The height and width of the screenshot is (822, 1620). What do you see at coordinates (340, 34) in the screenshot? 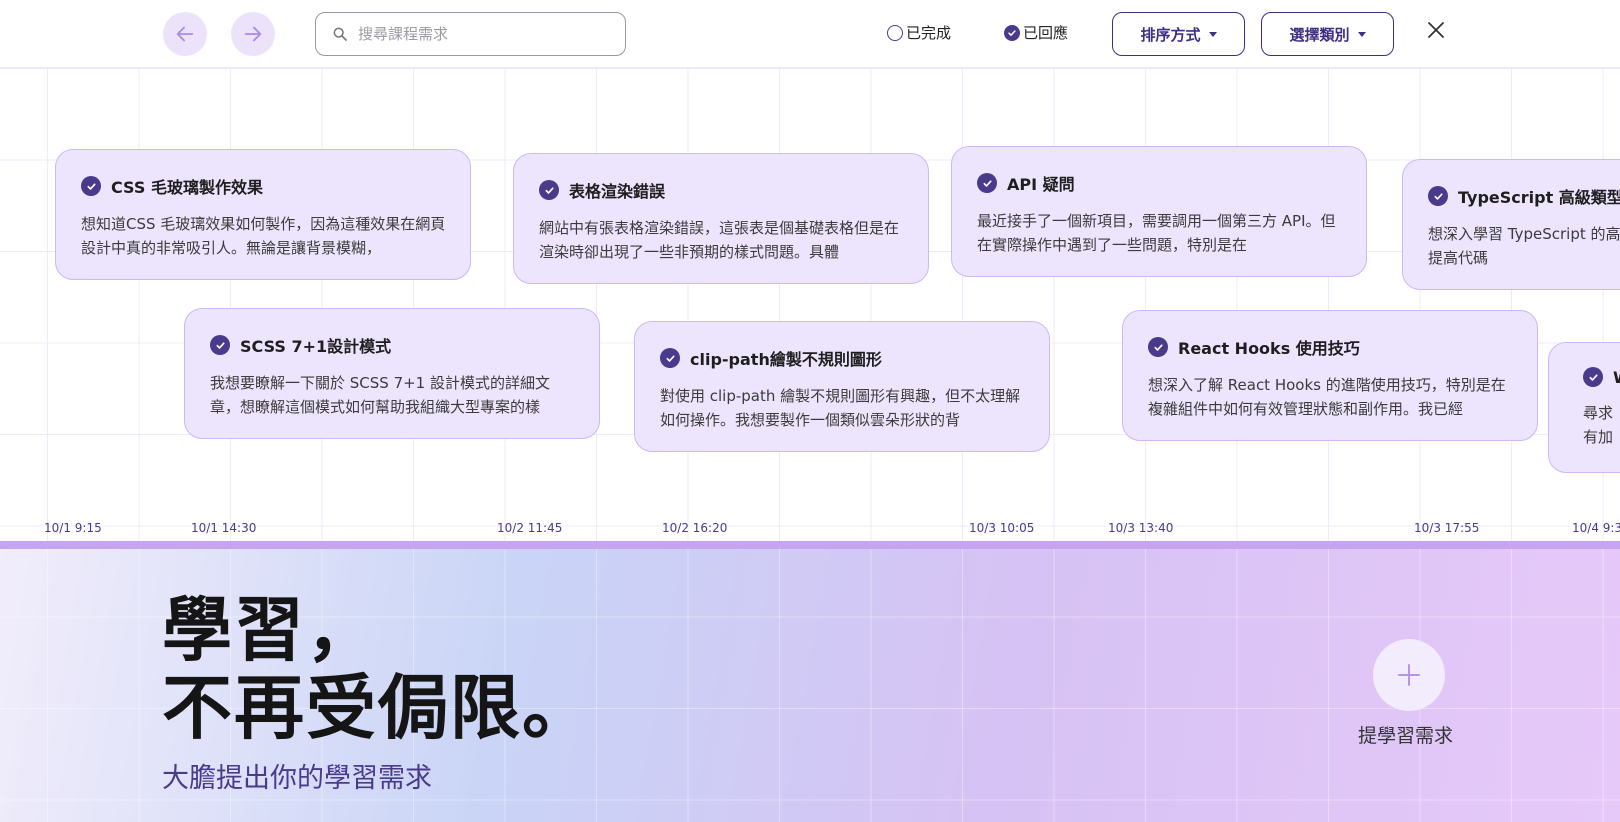
I see `search-icon` at bounding box center [340, 34].